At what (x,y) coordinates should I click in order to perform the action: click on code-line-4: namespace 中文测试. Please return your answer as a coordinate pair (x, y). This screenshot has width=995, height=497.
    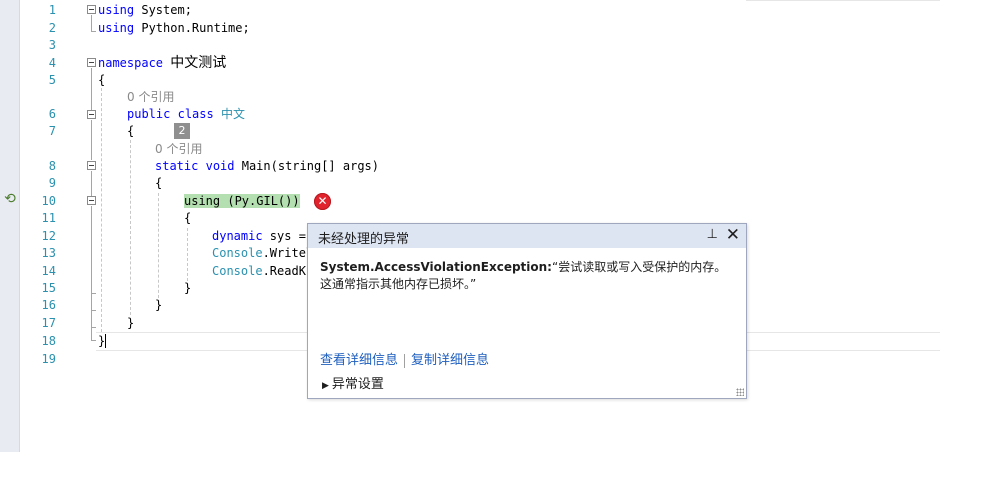
    Looking at the image, I should click on (162, 63).